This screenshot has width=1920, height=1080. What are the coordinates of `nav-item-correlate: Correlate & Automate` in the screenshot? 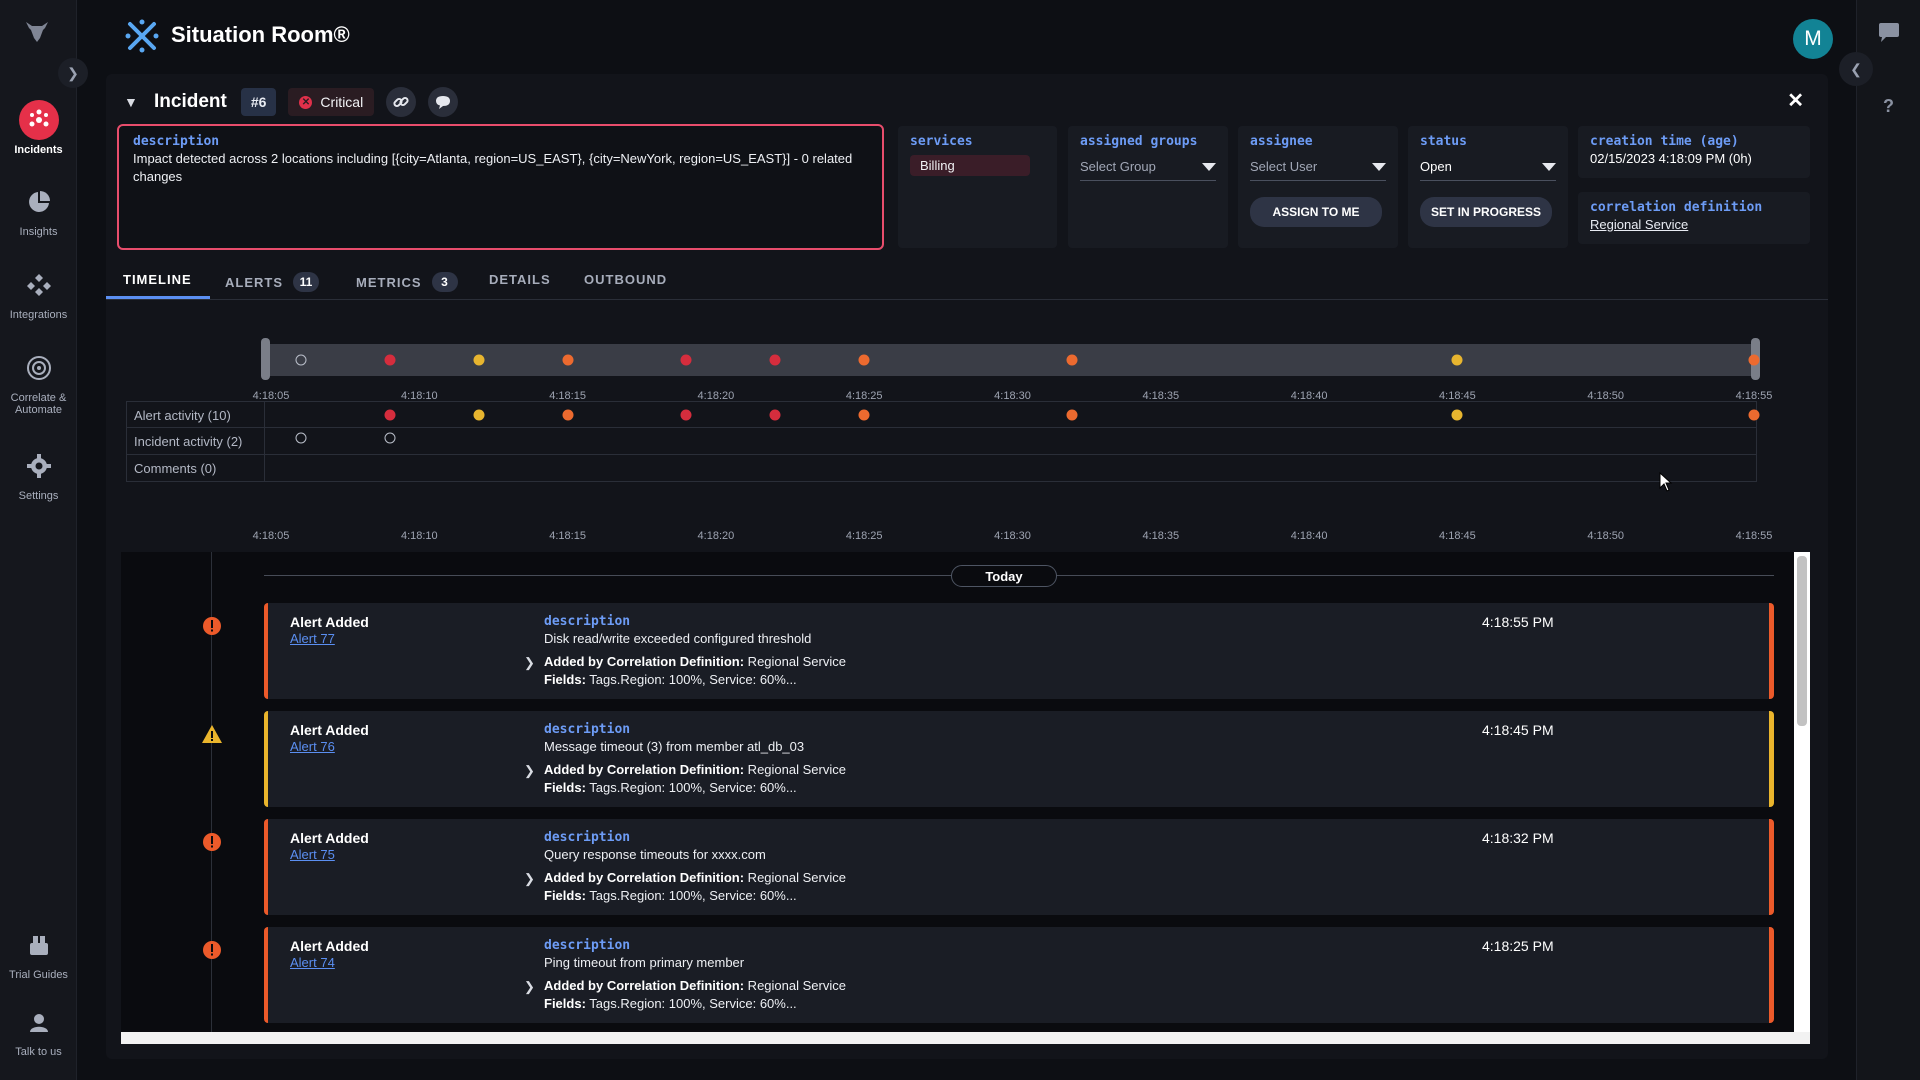 It's located at (38, 382).